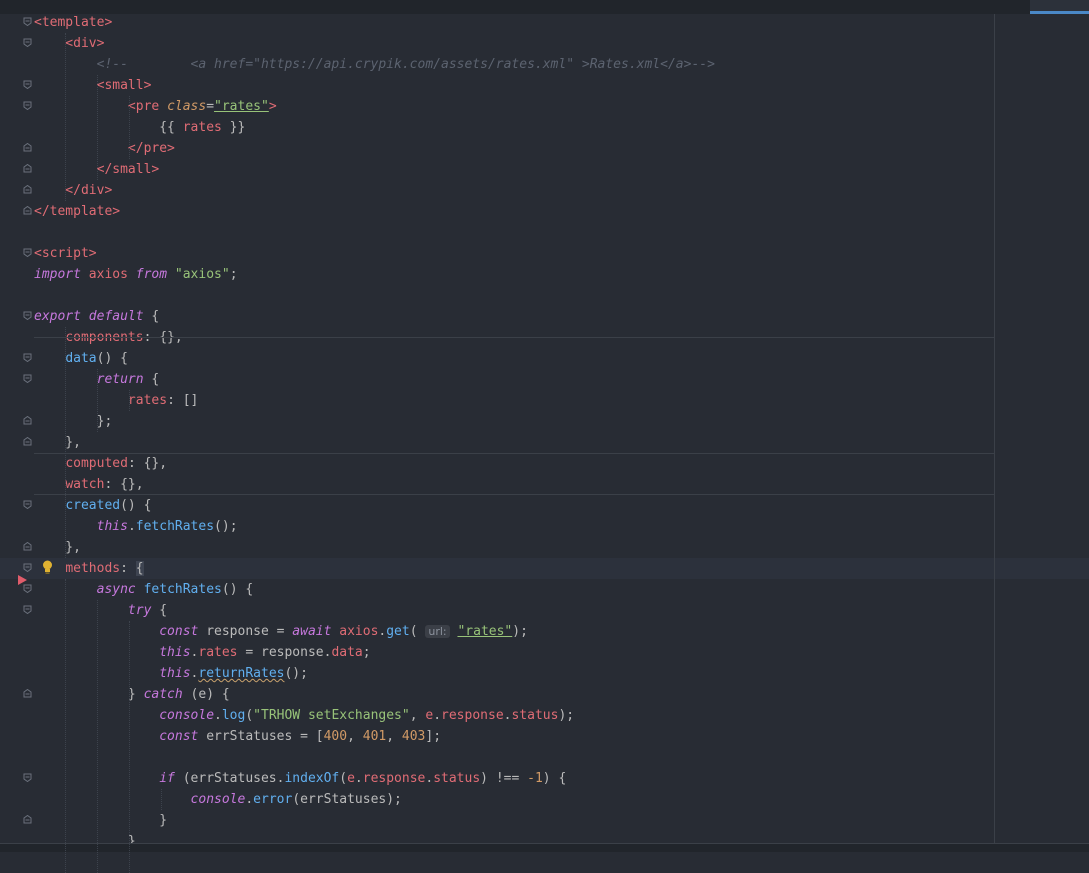 The image size is (1089, 873). Describe the element at coordinates (96, 463) in the screenshot. I see `token-prop: computed` at that location.